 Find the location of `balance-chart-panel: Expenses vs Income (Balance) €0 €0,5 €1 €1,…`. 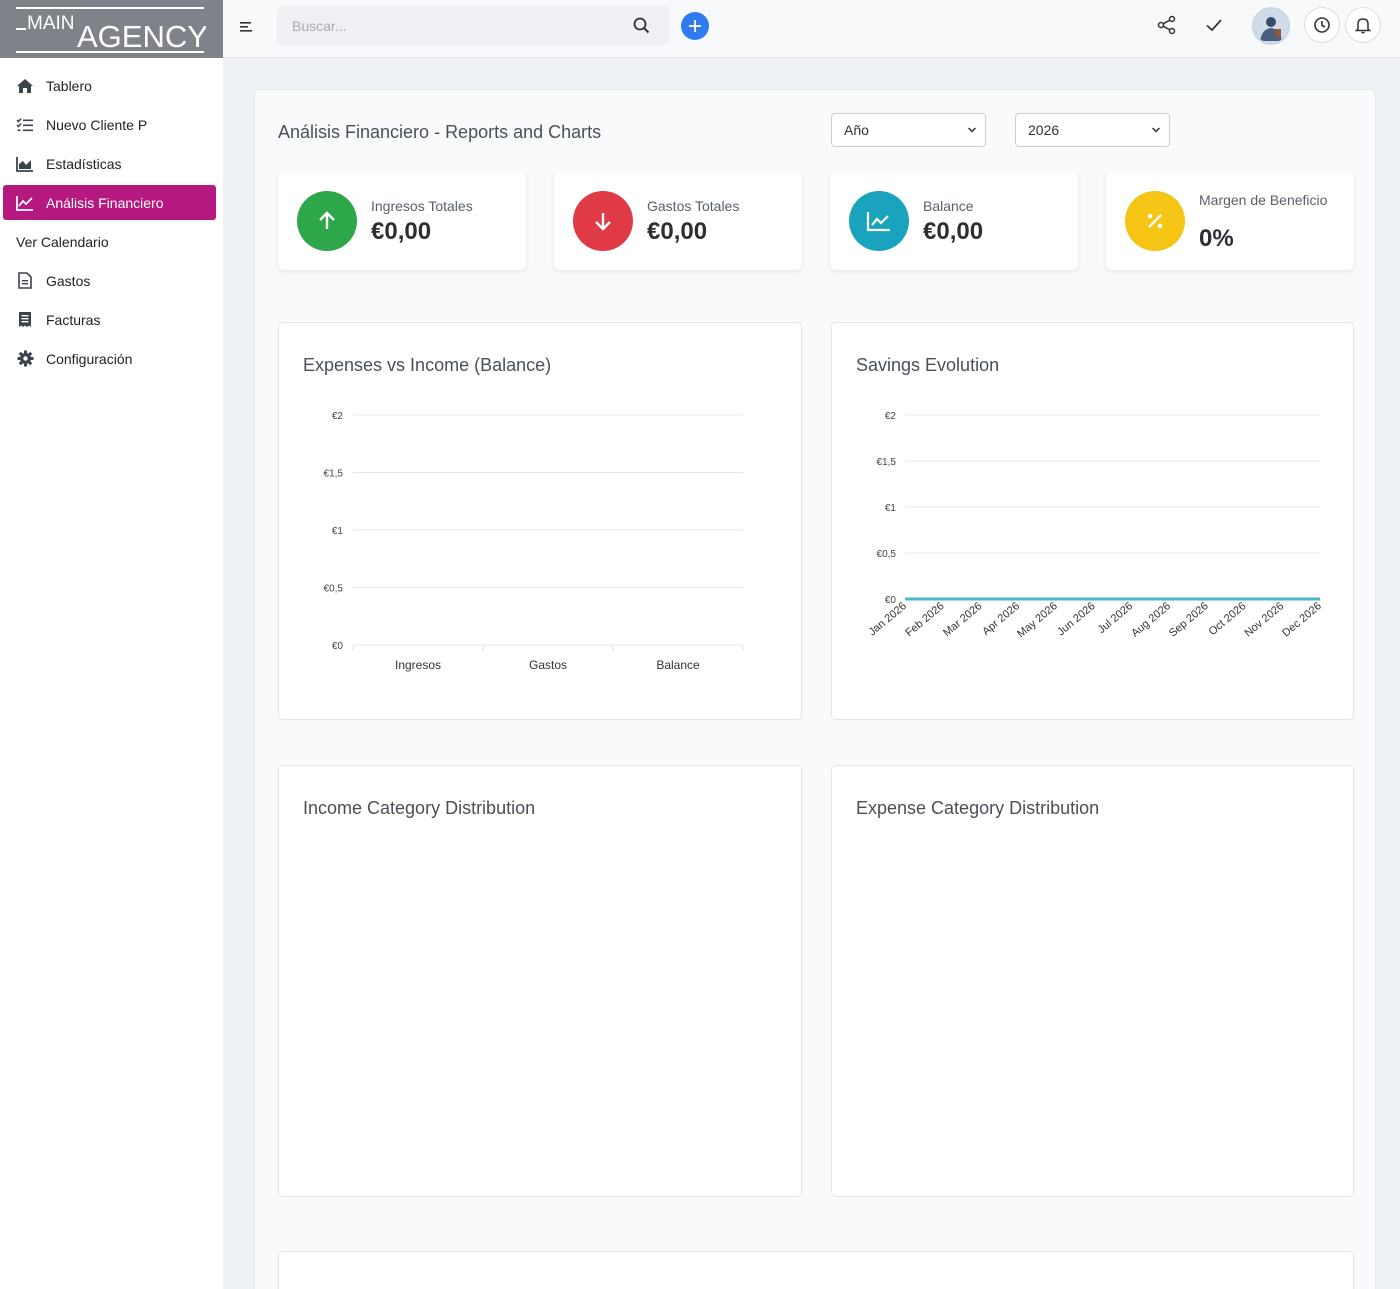

balance-chart-panel: Expenses vs Income (Balance) €0 €0,5 €1 €1,… is located at coordinates (540, 521).